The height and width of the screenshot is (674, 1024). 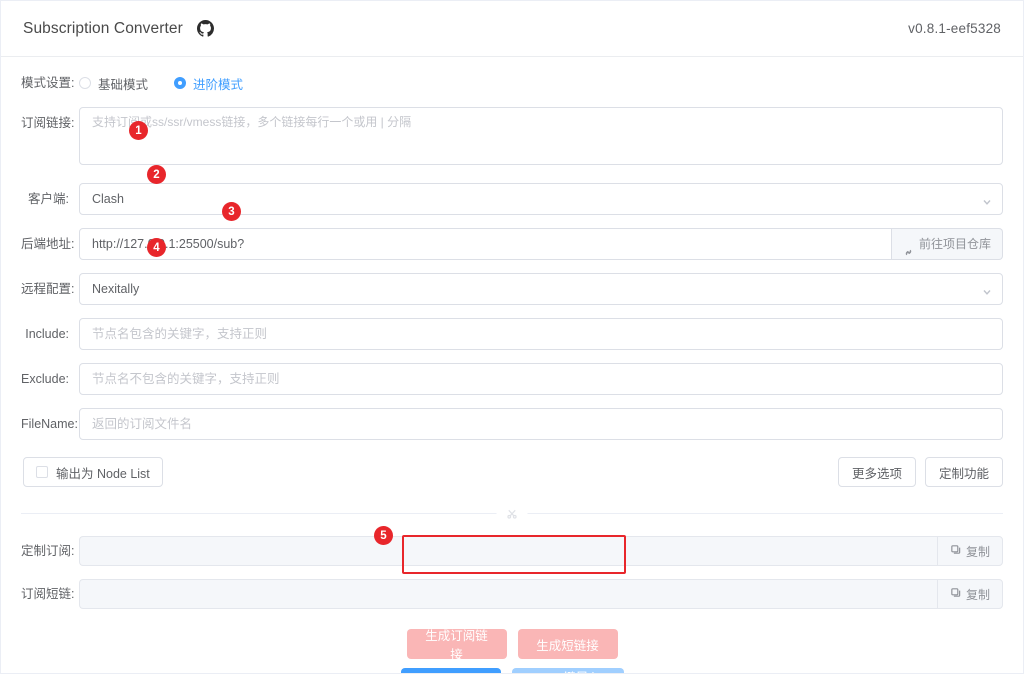 What do you see at coordinates (103, 28) in the screenshot?
I see `page-title: Subscription Converter` at bounding box center [103, 28].